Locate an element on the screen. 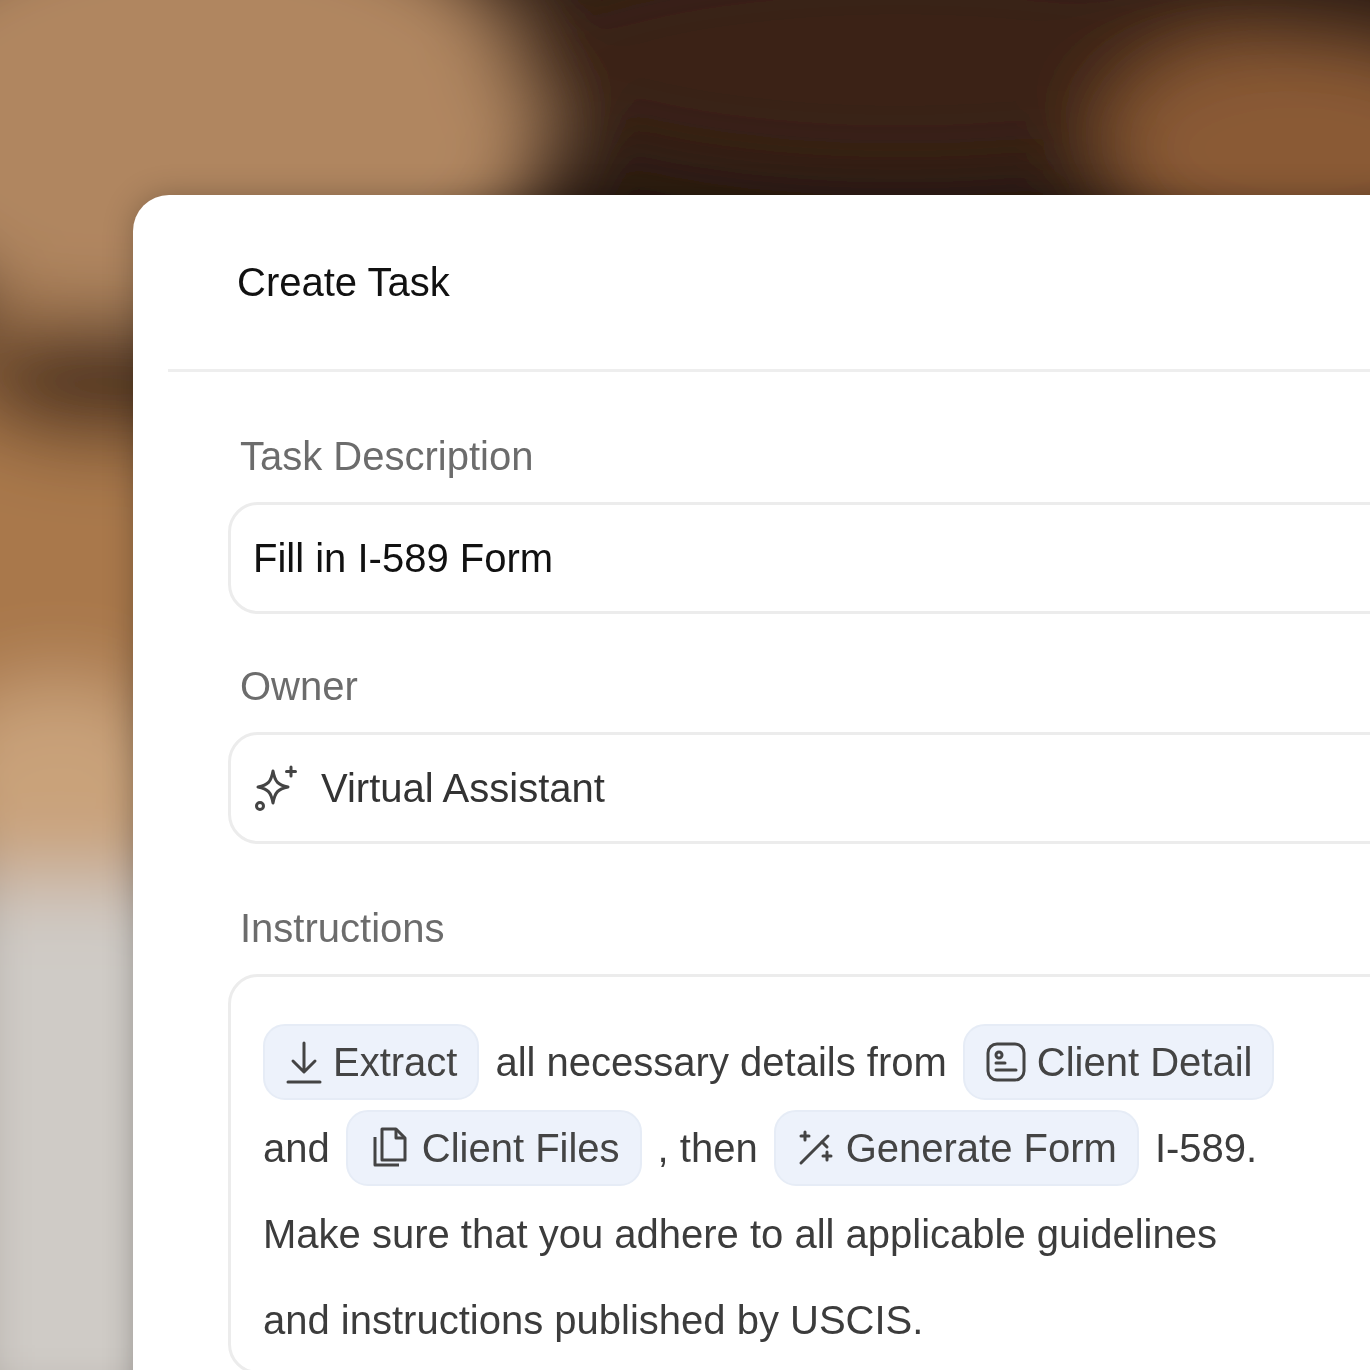 The image size is (1370, 1370). contact-card-icon is located at coordinates (1005, 1062).